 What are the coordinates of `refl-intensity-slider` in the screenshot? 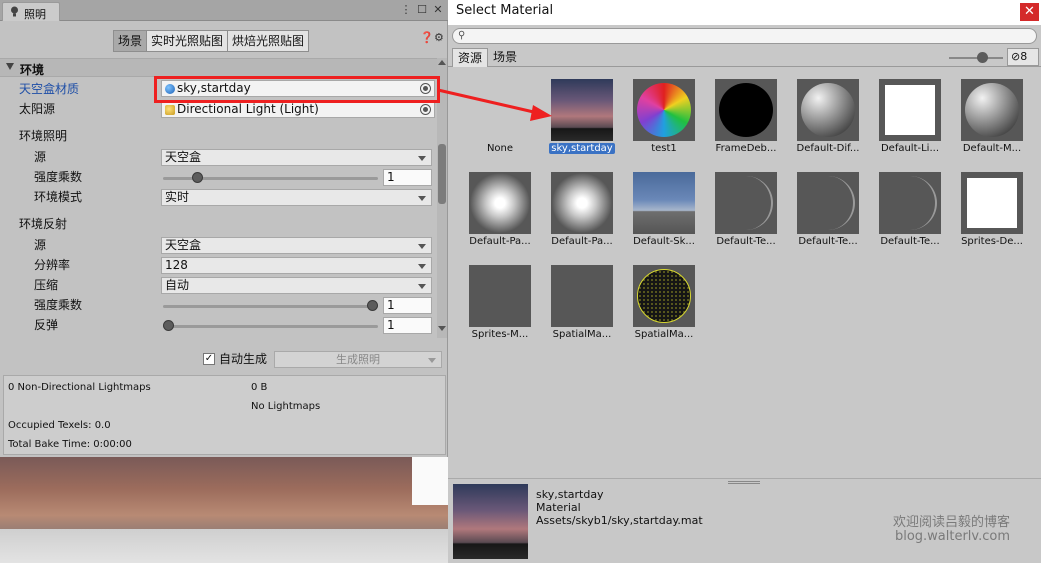 It's located at (270, 306).